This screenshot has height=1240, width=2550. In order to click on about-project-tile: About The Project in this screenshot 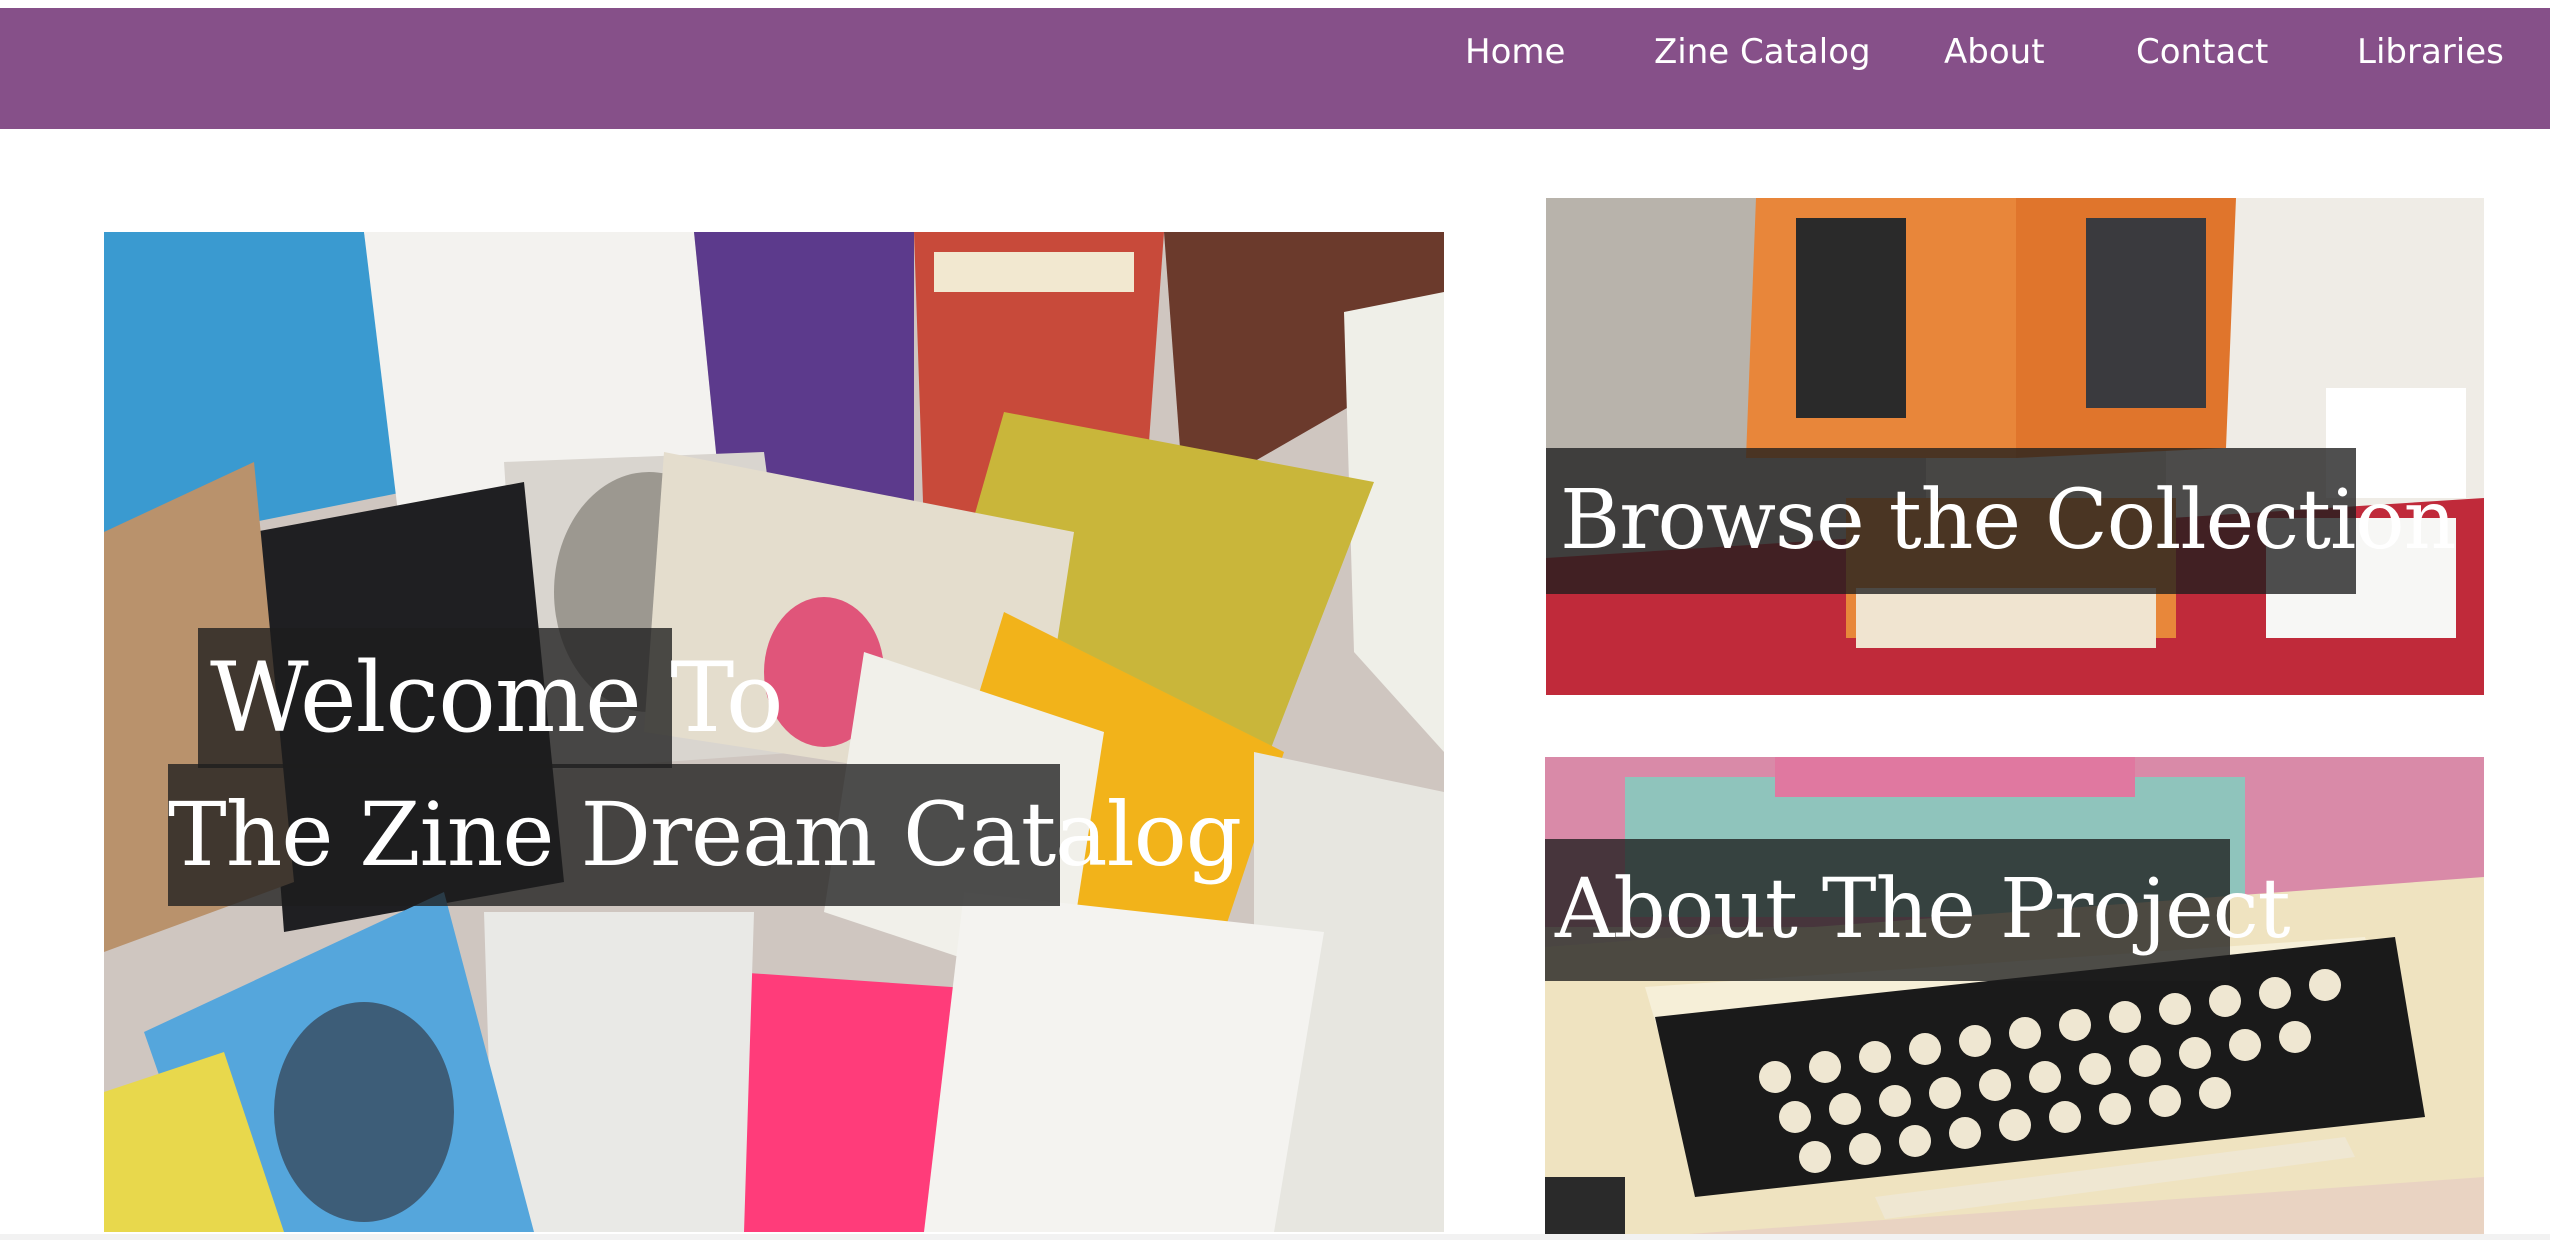, I will do `click(2014, 998)`.